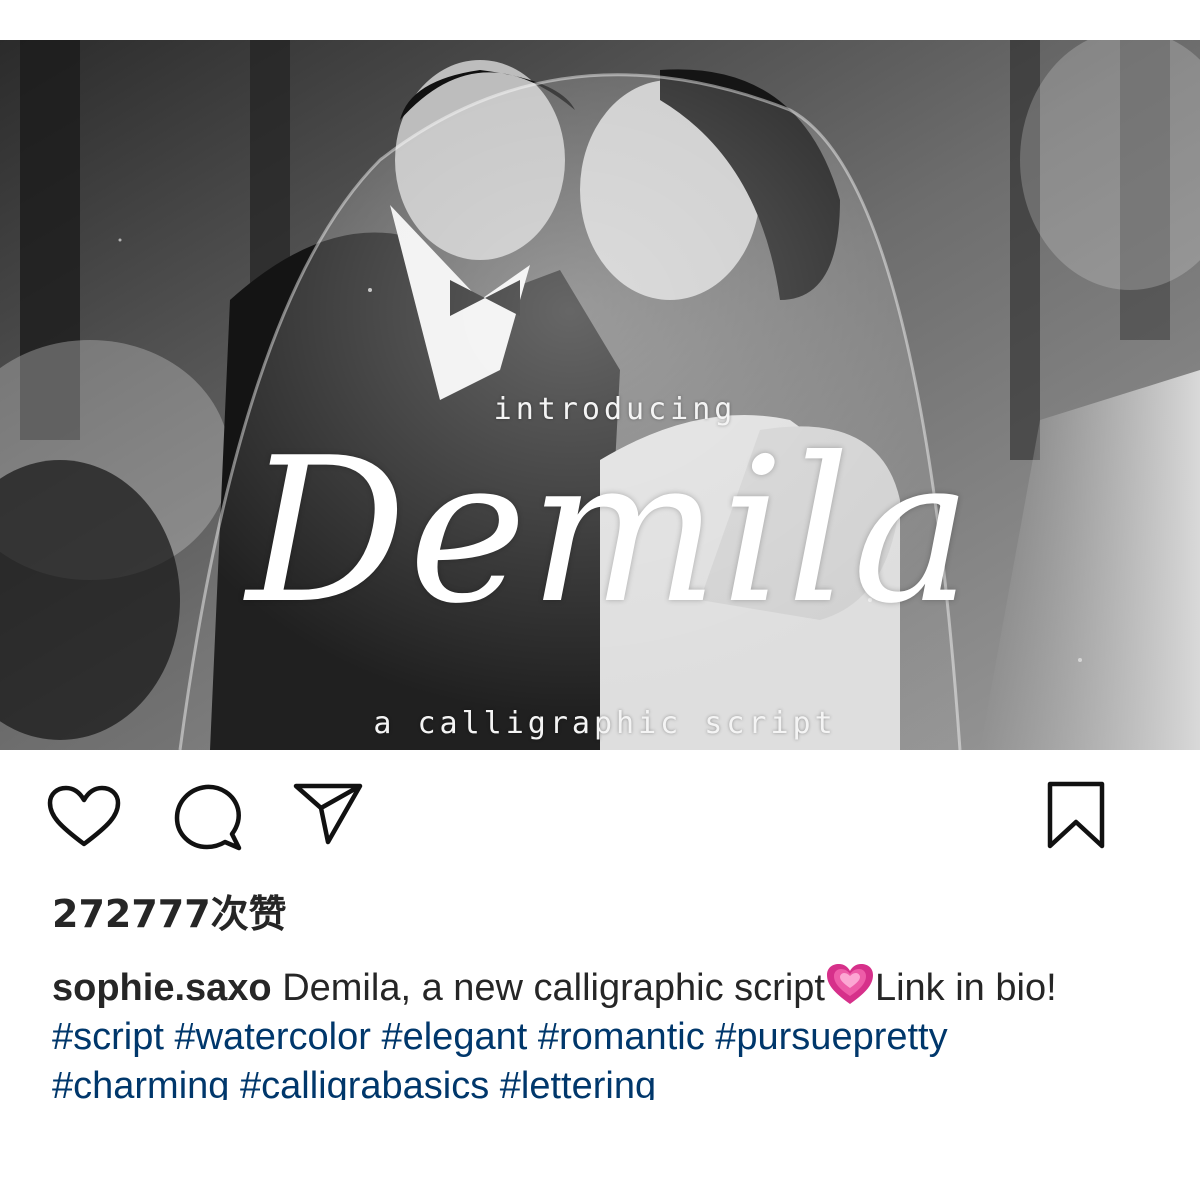 The image size is (1200, 1200). Describe the element at coordinates (600, 820) in the screenshot. I see `post-action-bar` at that location.